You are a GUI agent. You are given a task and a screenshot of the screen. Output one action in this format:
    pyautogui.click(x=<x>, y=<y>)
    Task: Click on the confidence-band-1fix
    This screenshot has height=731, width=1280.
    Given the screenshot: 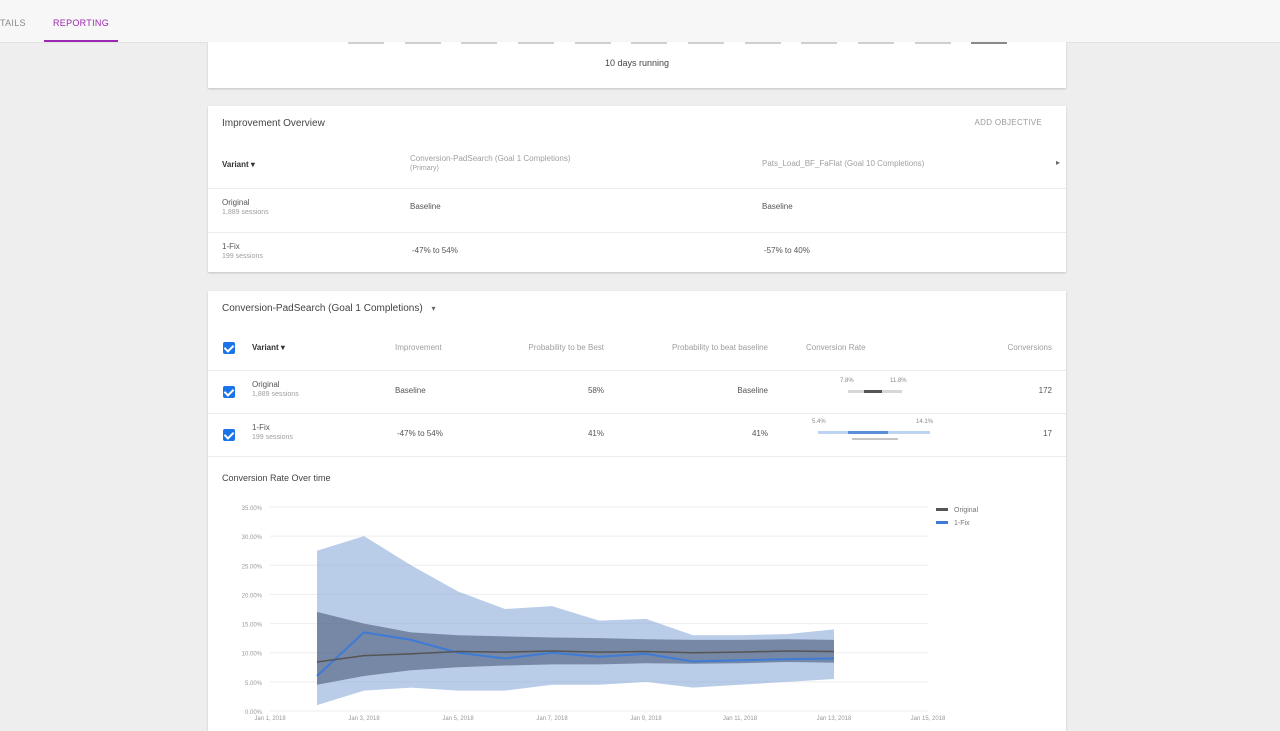 What is the action you would take?
    pyautogui.click(x=575, y=621)
    